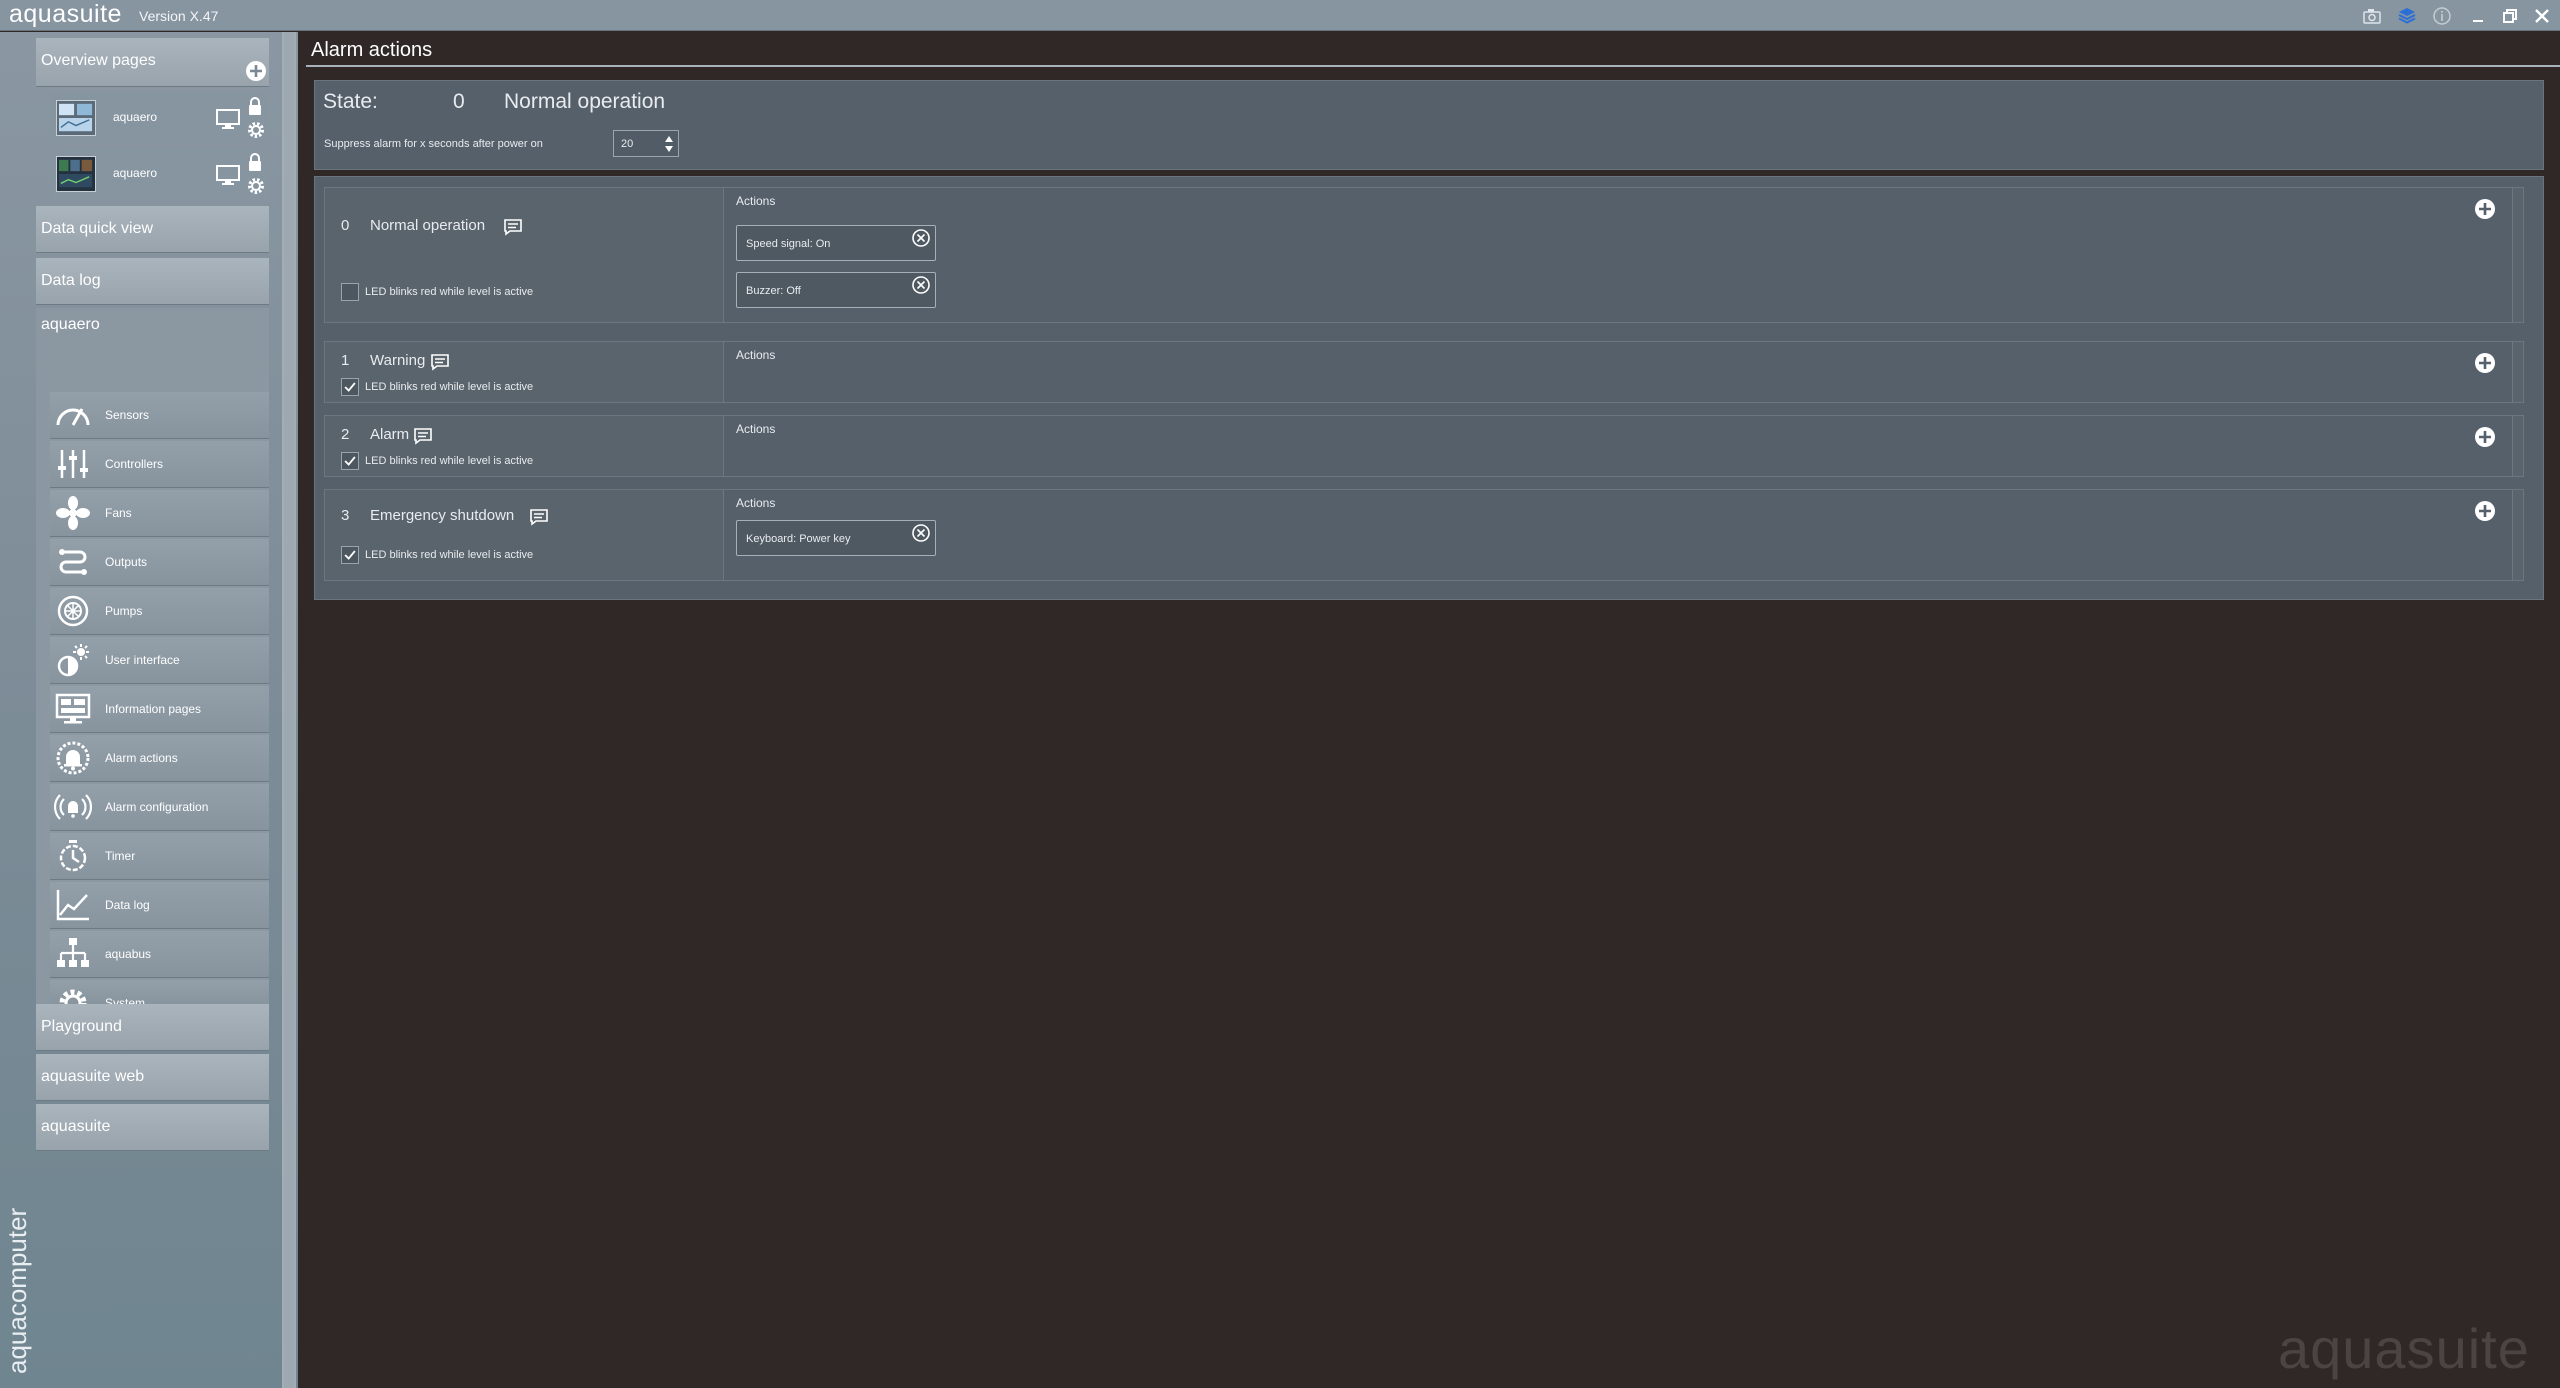  What do you see at coordinates (1618, 446) in the screenshot?
I see `actions-box: Actions` at bounding box center [1618, 446].